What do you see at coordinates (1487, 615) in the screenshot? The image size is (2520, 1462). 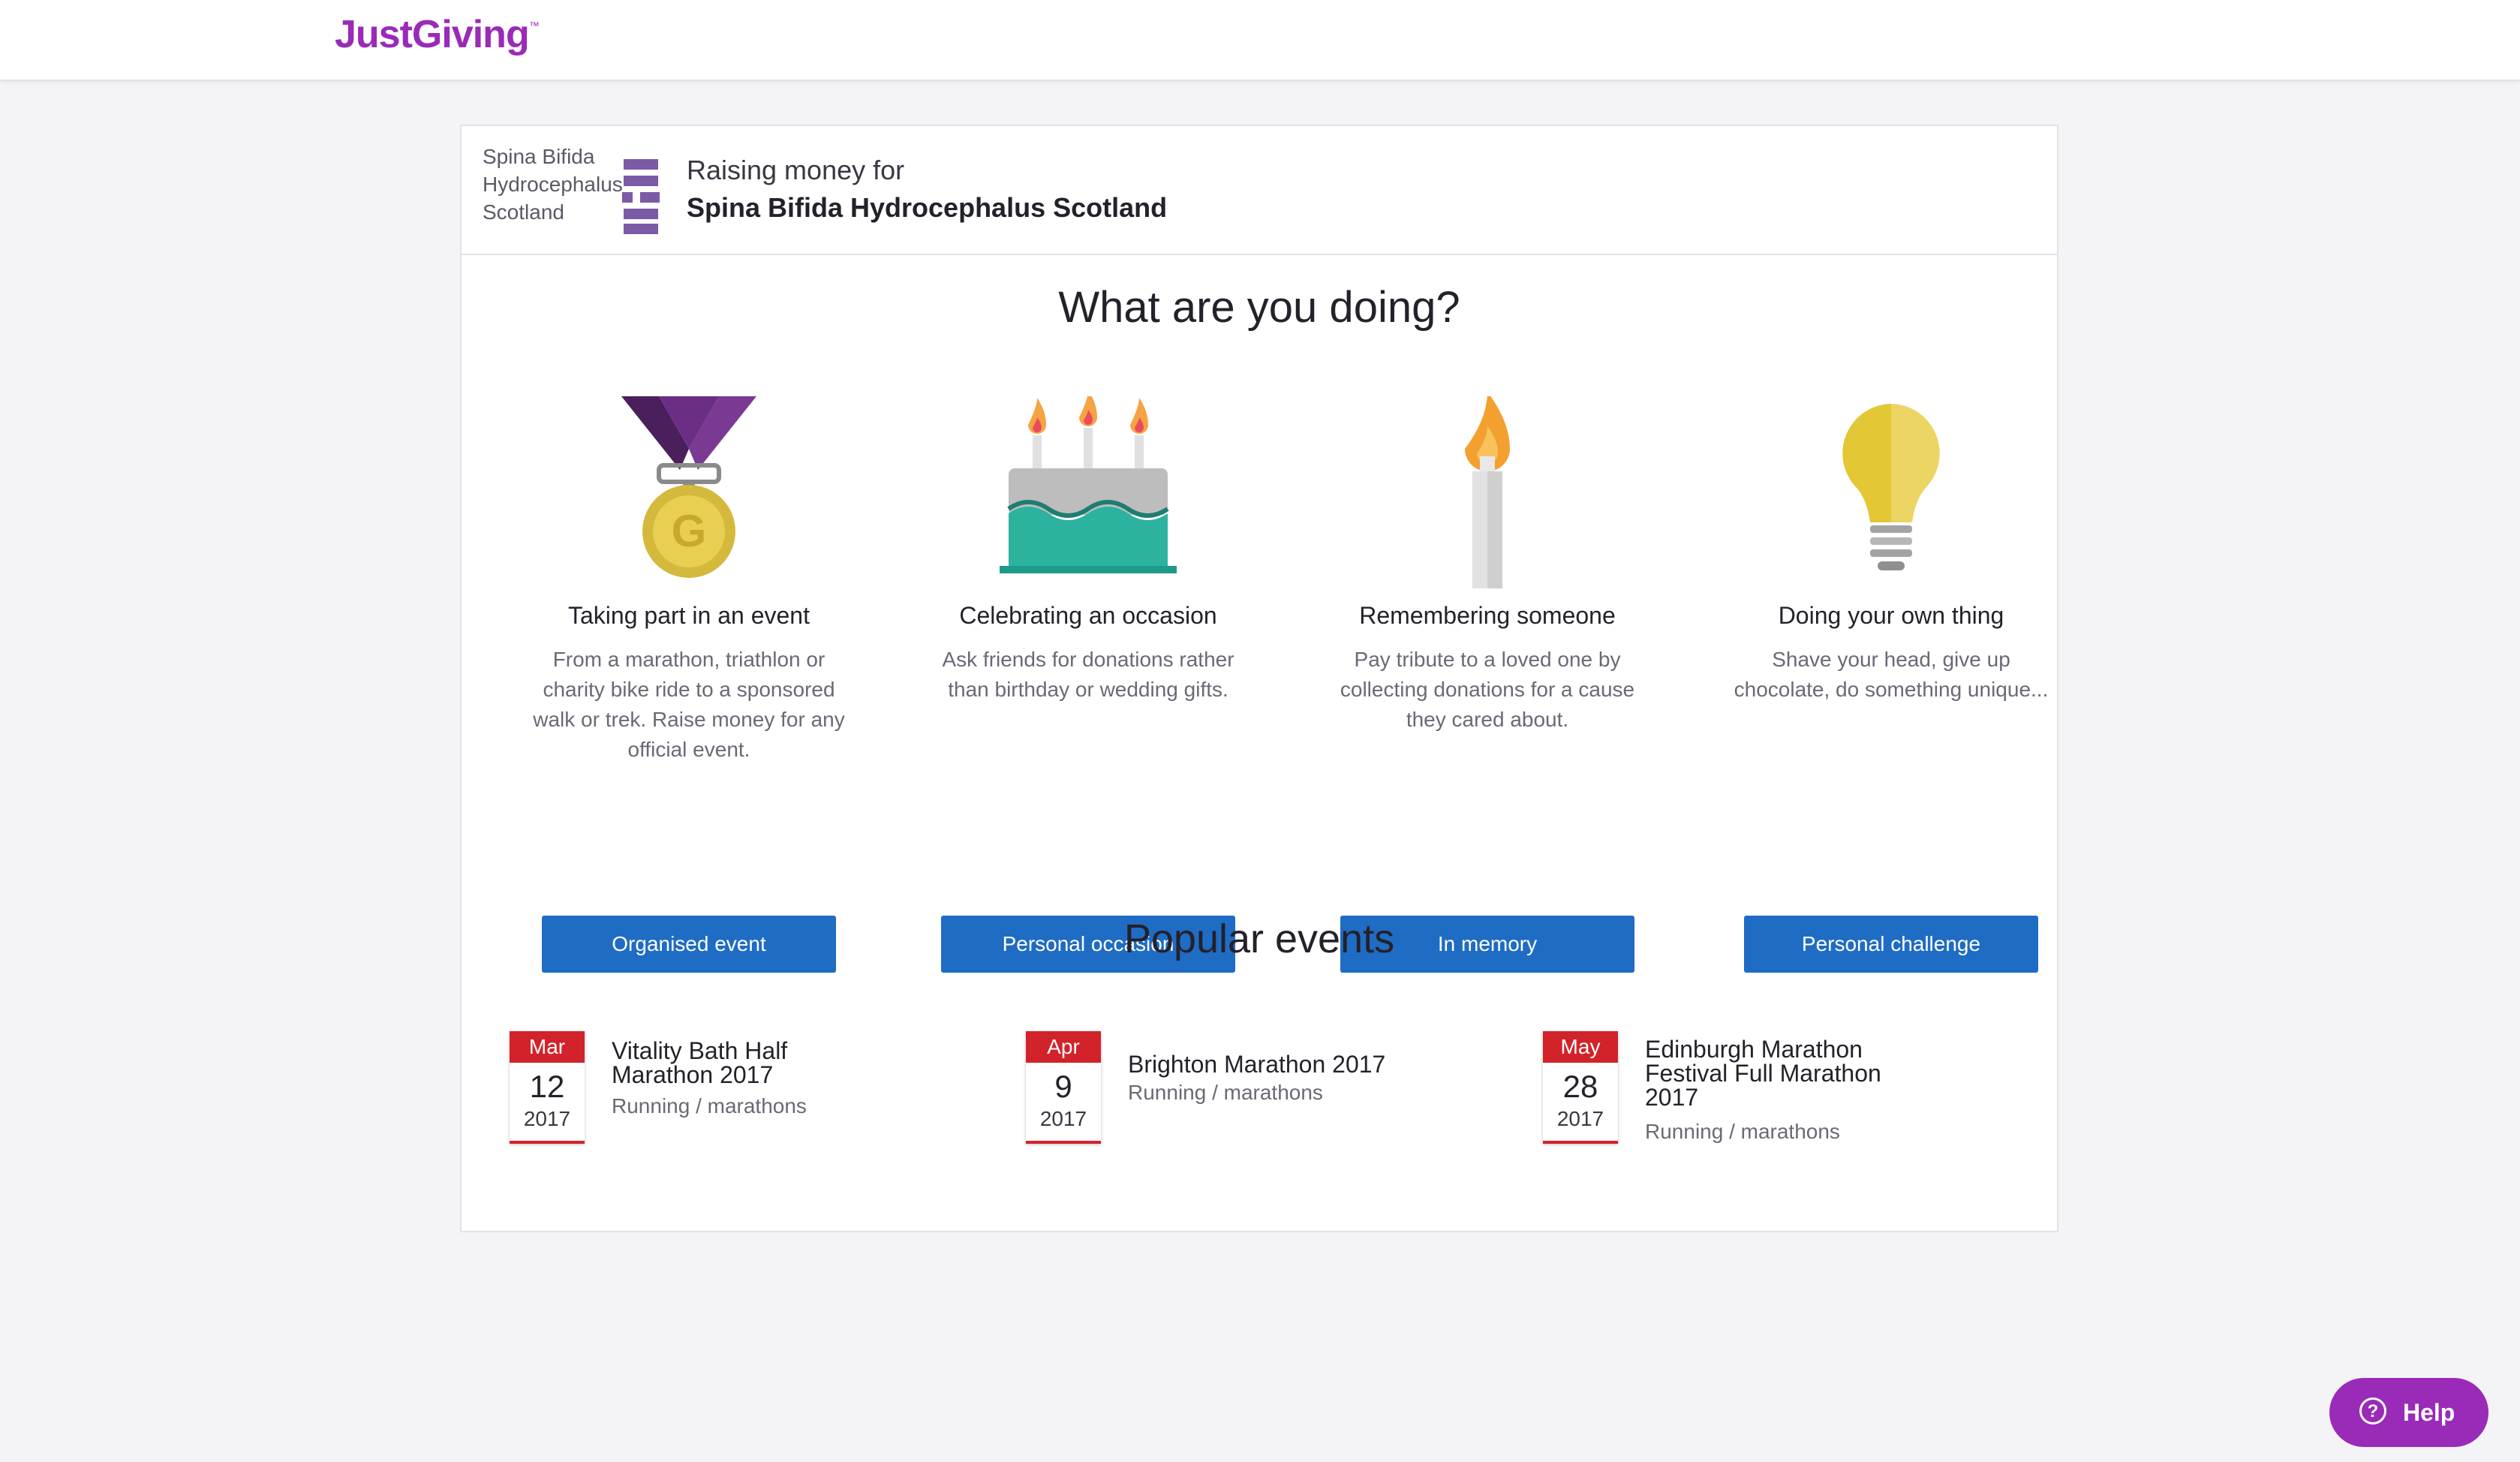 I see `option-title: Remembering someone` at bounding box center [1487, 615].